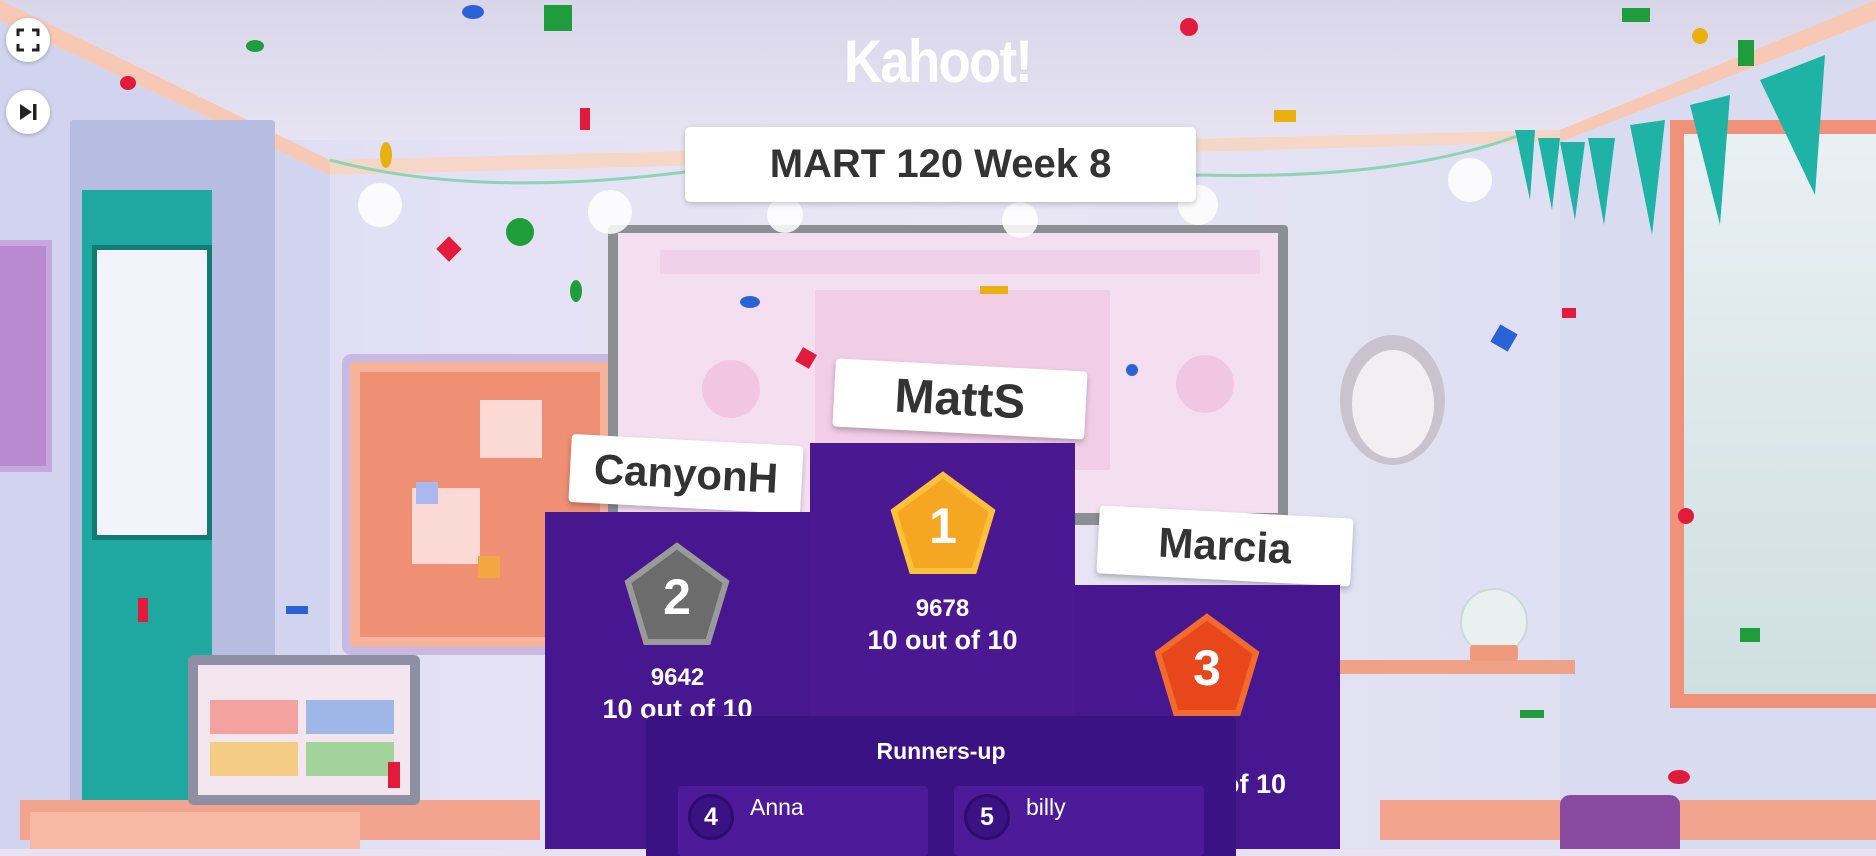 This screenshot has width=1876, height=856. I want to click on first-place-name: MattS, so click(960, 399).